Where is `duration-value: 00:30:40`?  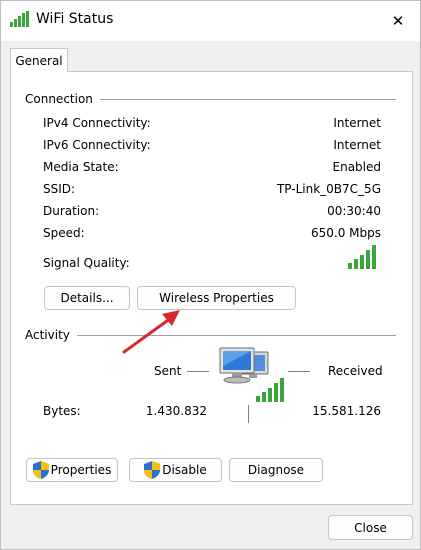
duration-value: 00:30:40 is located at coordinates (354, 211).